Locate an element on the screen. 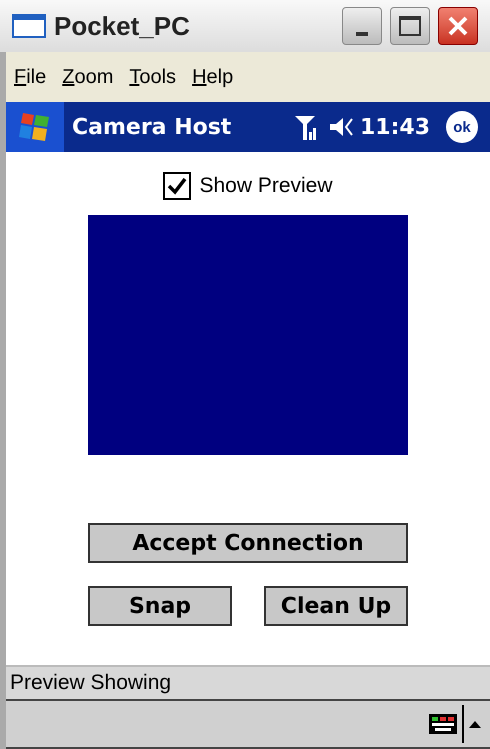 This screenshot has height=749, width=490. keyboard-icon is located at coordinates (443, 724).